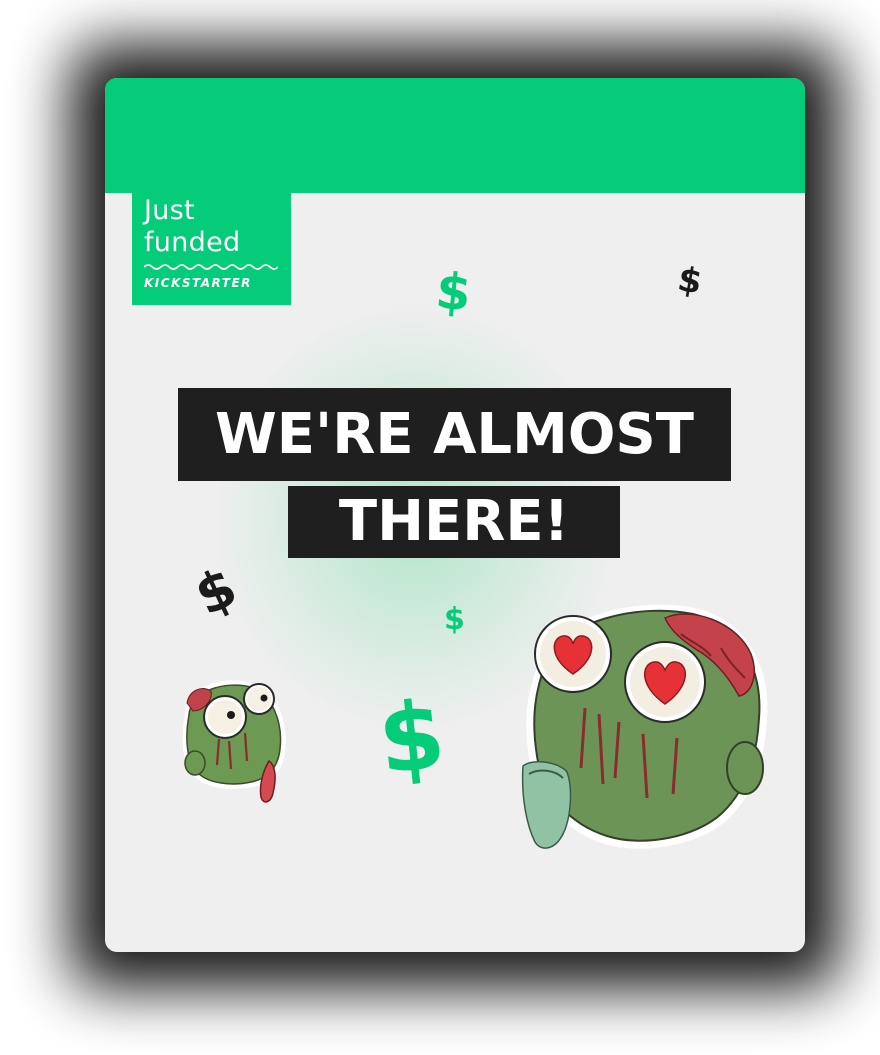  What do you see at coordinates (169, 210) in the screenshot?
I see `badge-line-1: Just` at bounding box center [169, 210].